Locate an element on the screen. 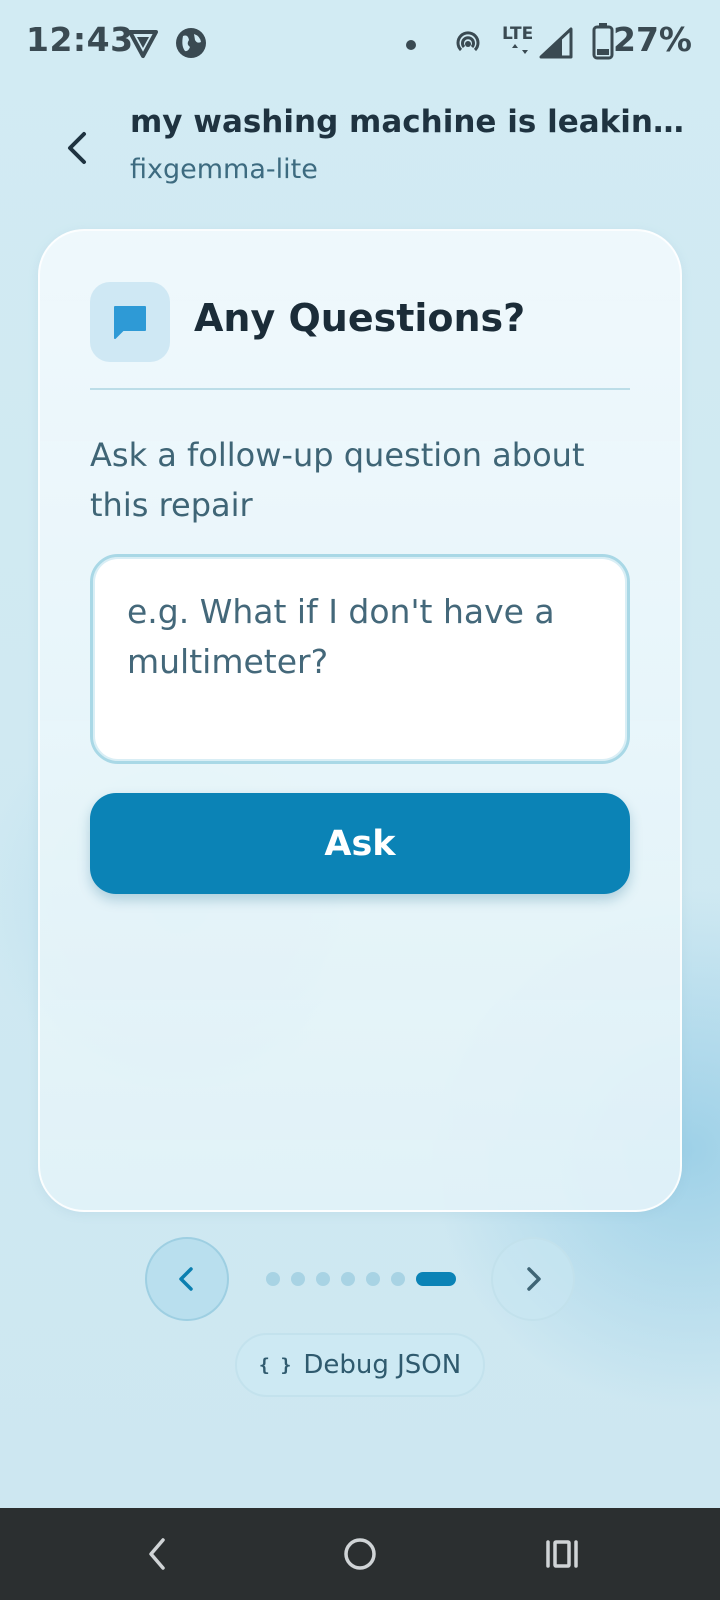 The image size is (720, 1600). status-bar: 12:43 LTE 27% is located at coordinates (360, 43).